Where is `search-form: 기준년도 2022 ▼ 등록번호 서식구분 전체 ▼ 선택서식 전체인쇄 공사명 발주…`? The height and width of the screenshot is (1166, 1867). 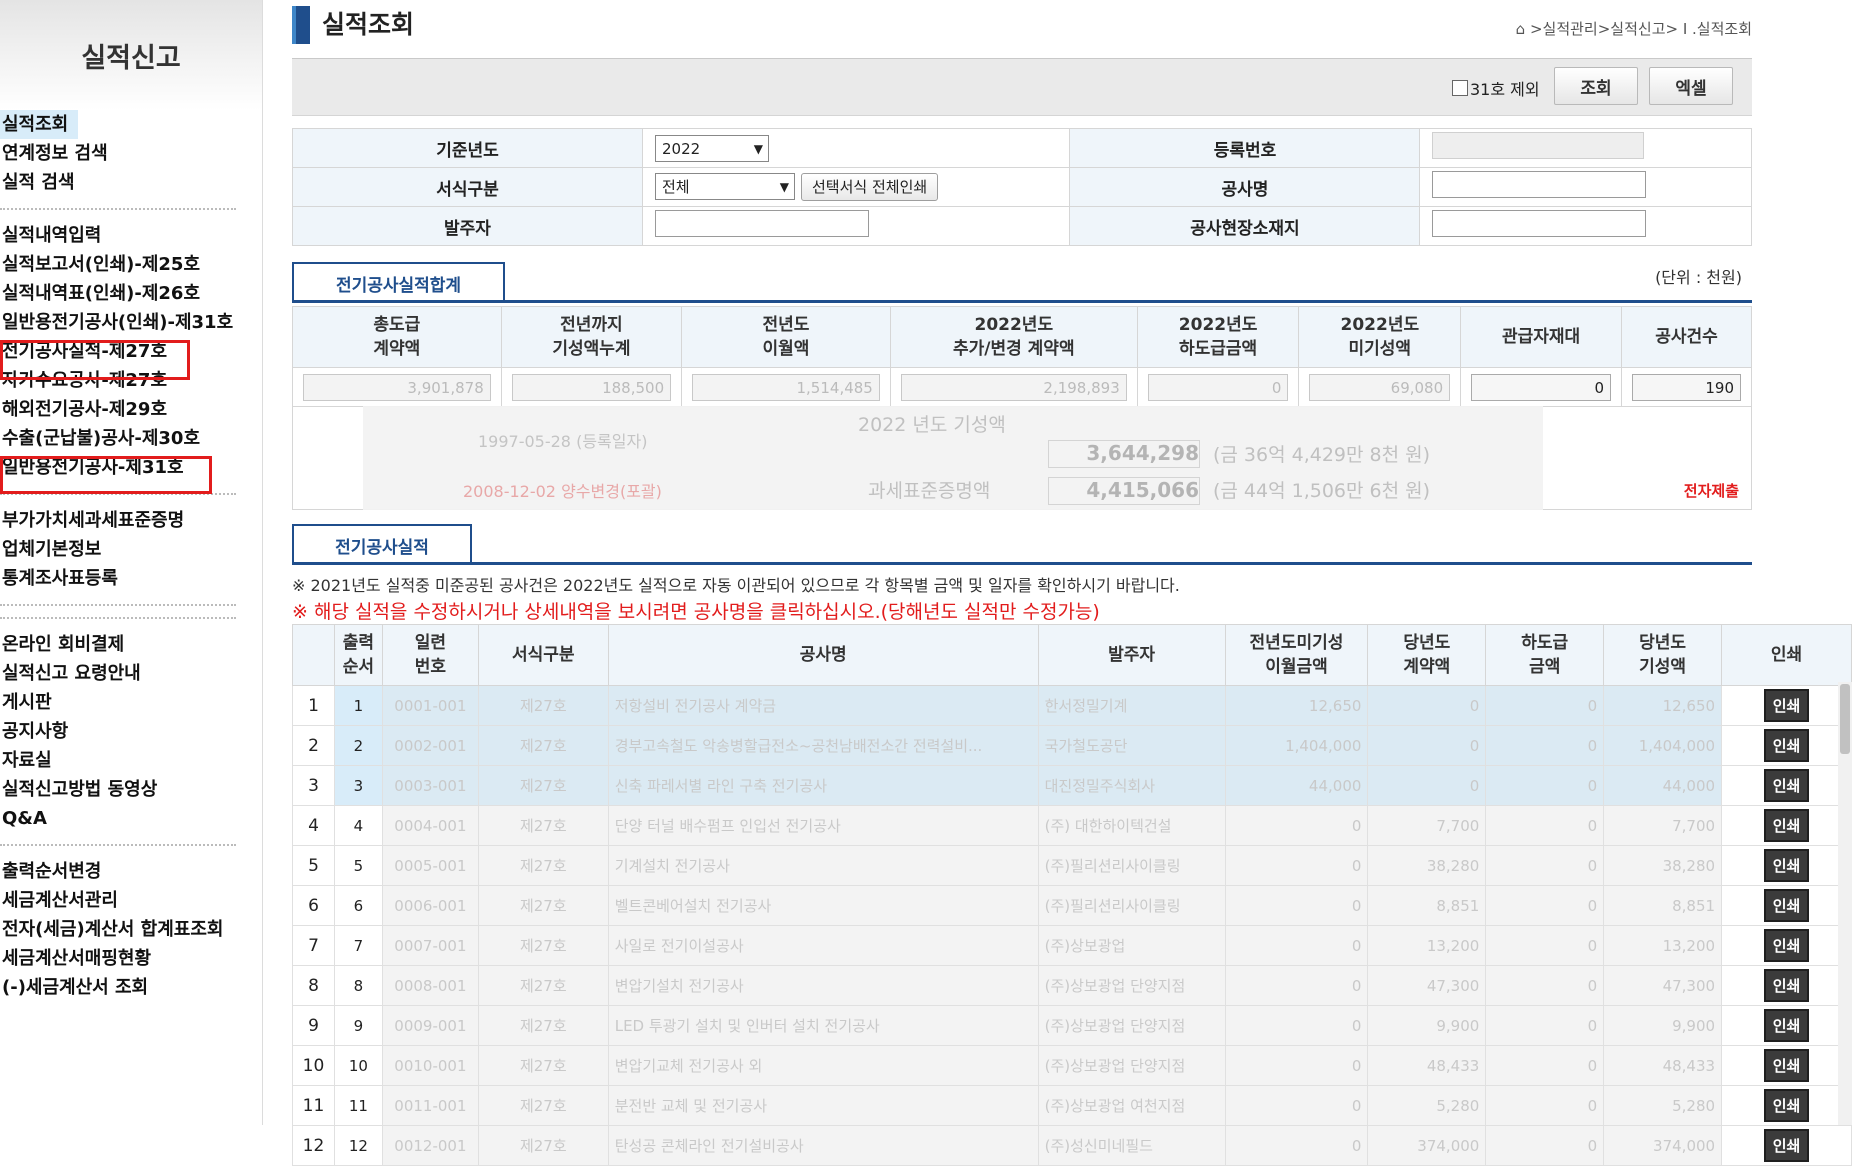 search-form: 기준년도 2022 ▼ 등록번호 서식구분 전체 ▼ 선택서식 전체인쇄 공사명 발주… is located at coordinates (1022, 187).